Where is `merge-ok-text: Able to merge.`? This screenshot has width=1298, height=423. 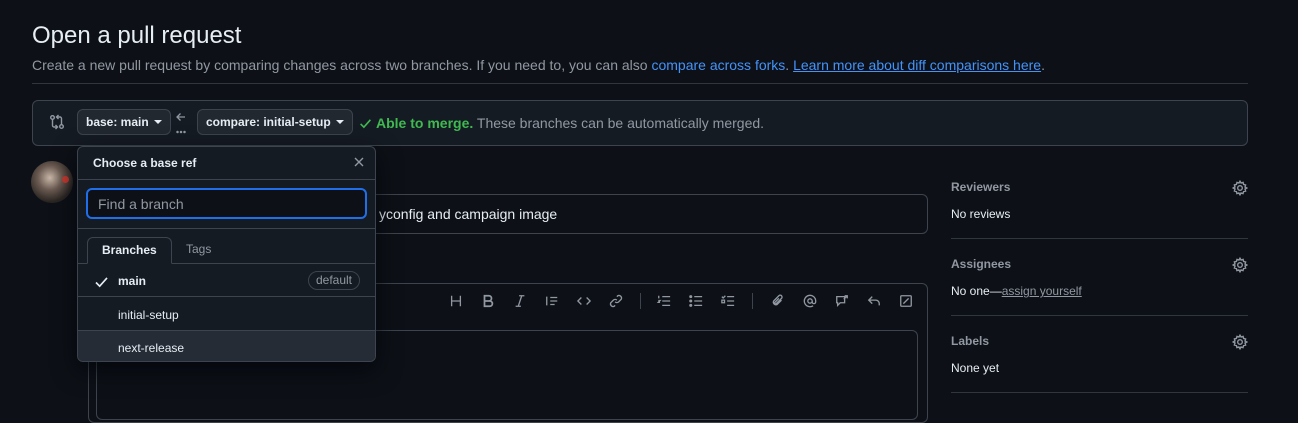
merge-ok-text: Able to merge. is located at coordinates (425, 123).